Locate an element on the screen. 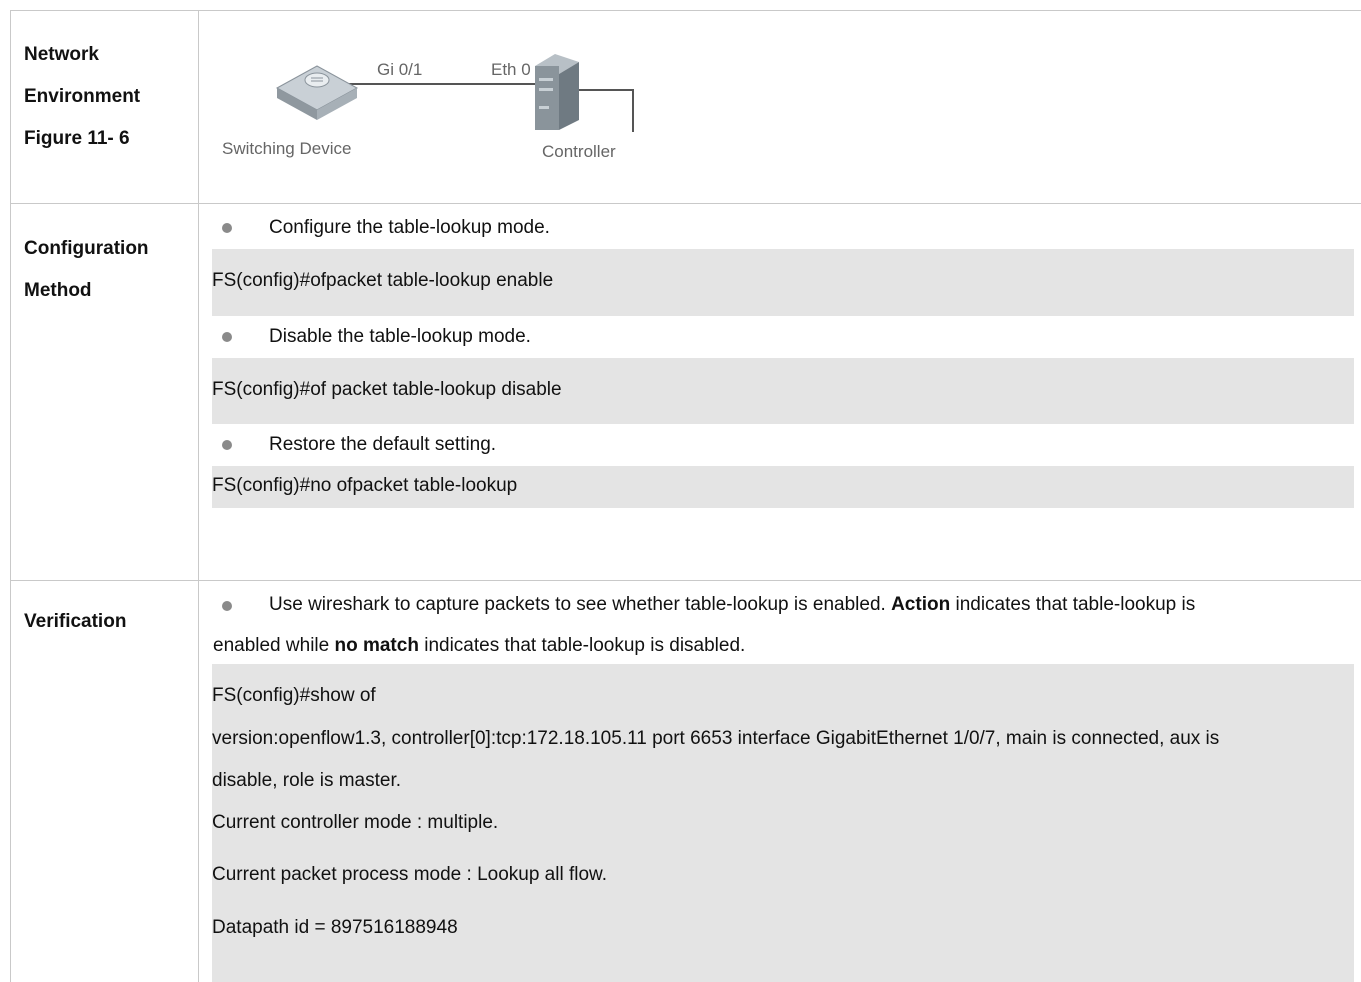 The width and height of the screenshot is (1361, 982). switching-device-label: Switching Device is located at coordinates (287, 148).